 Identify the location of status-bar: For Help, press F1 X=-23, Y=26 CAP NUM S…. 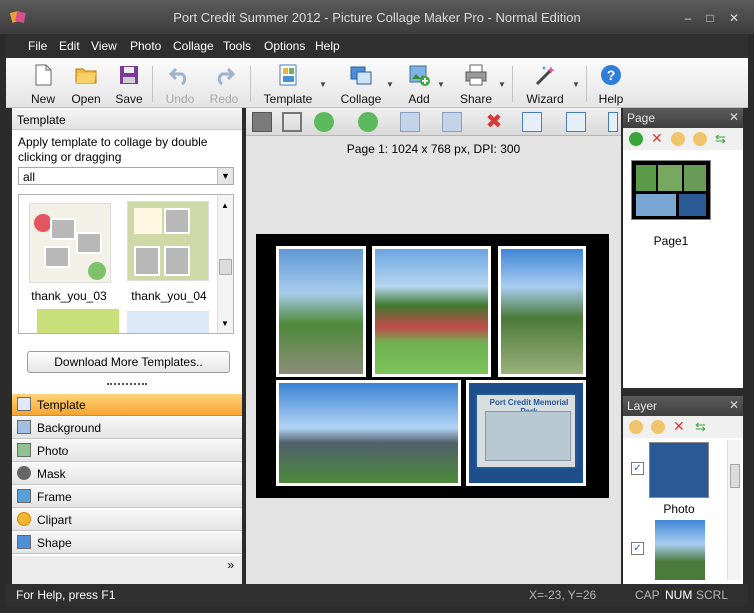
(377, 595).